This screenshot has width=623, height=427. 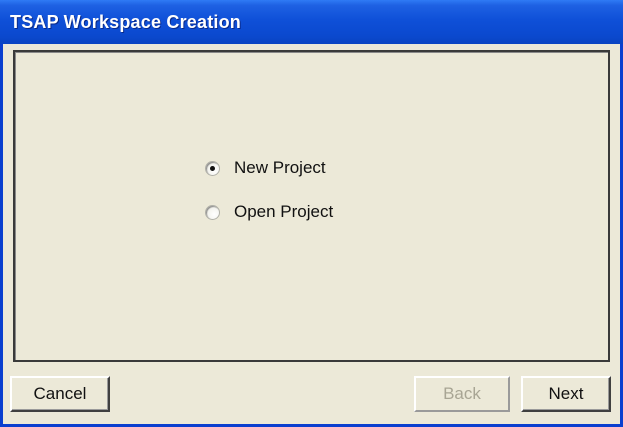 I want to click on next-button: Next, so click(x=566, y=394).